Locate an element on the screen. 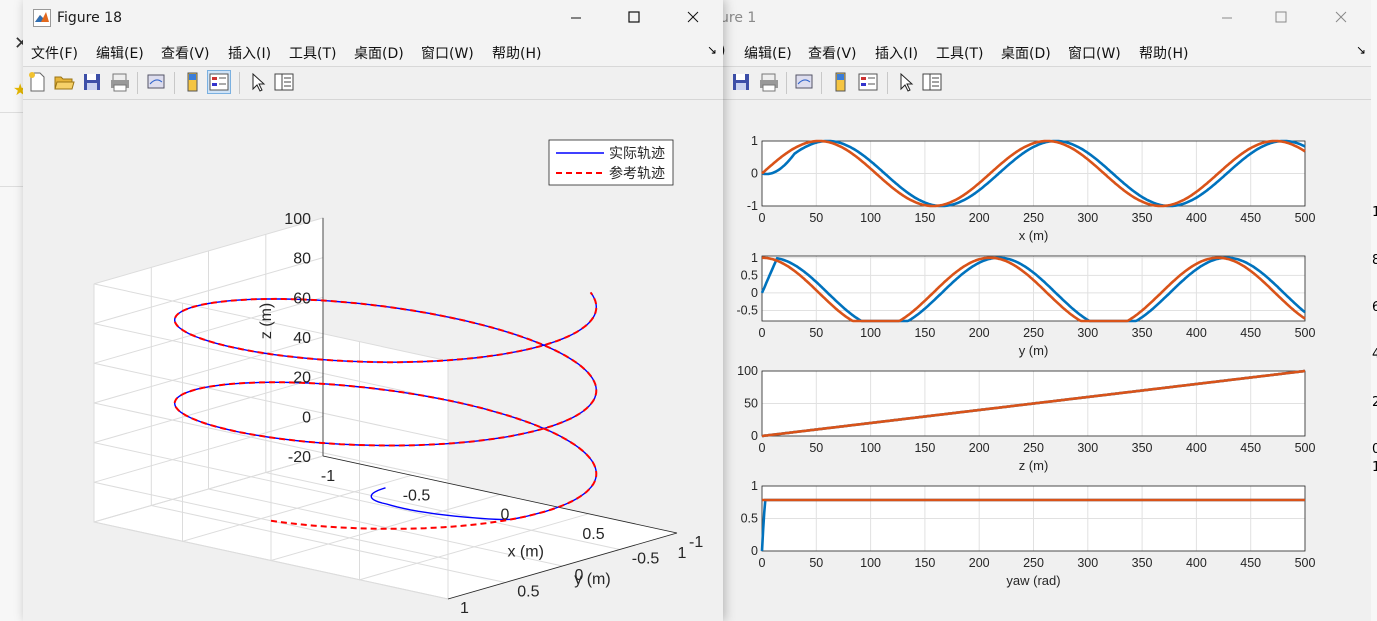 This screenshot has width=1377, height=621. matlab-logo-icon is located at coordinates (42, 18).